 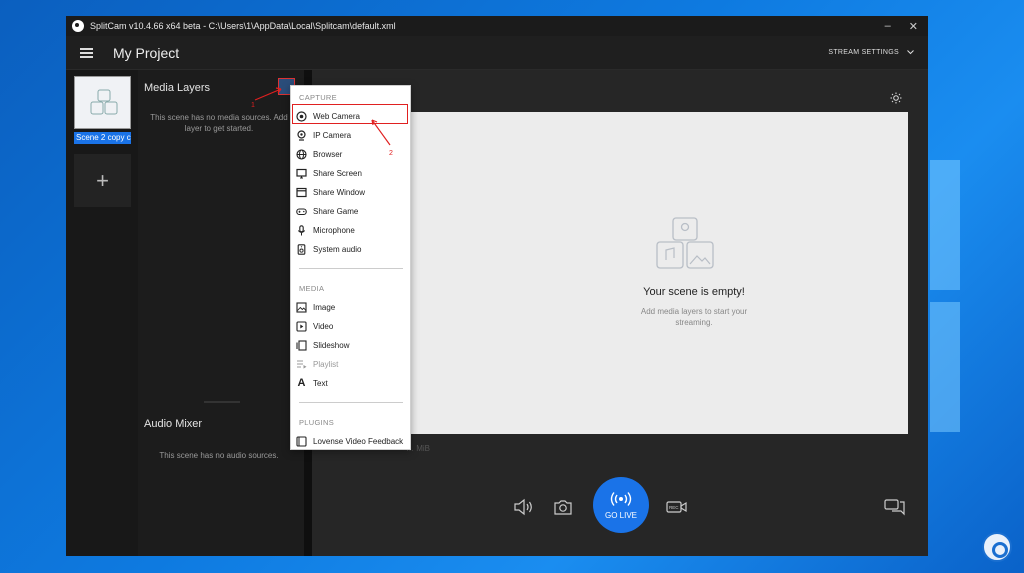 What do you see at coordinates (322, 116) in the screenshot?
I see `annotation-arrows` at bounding box center [322, 116].